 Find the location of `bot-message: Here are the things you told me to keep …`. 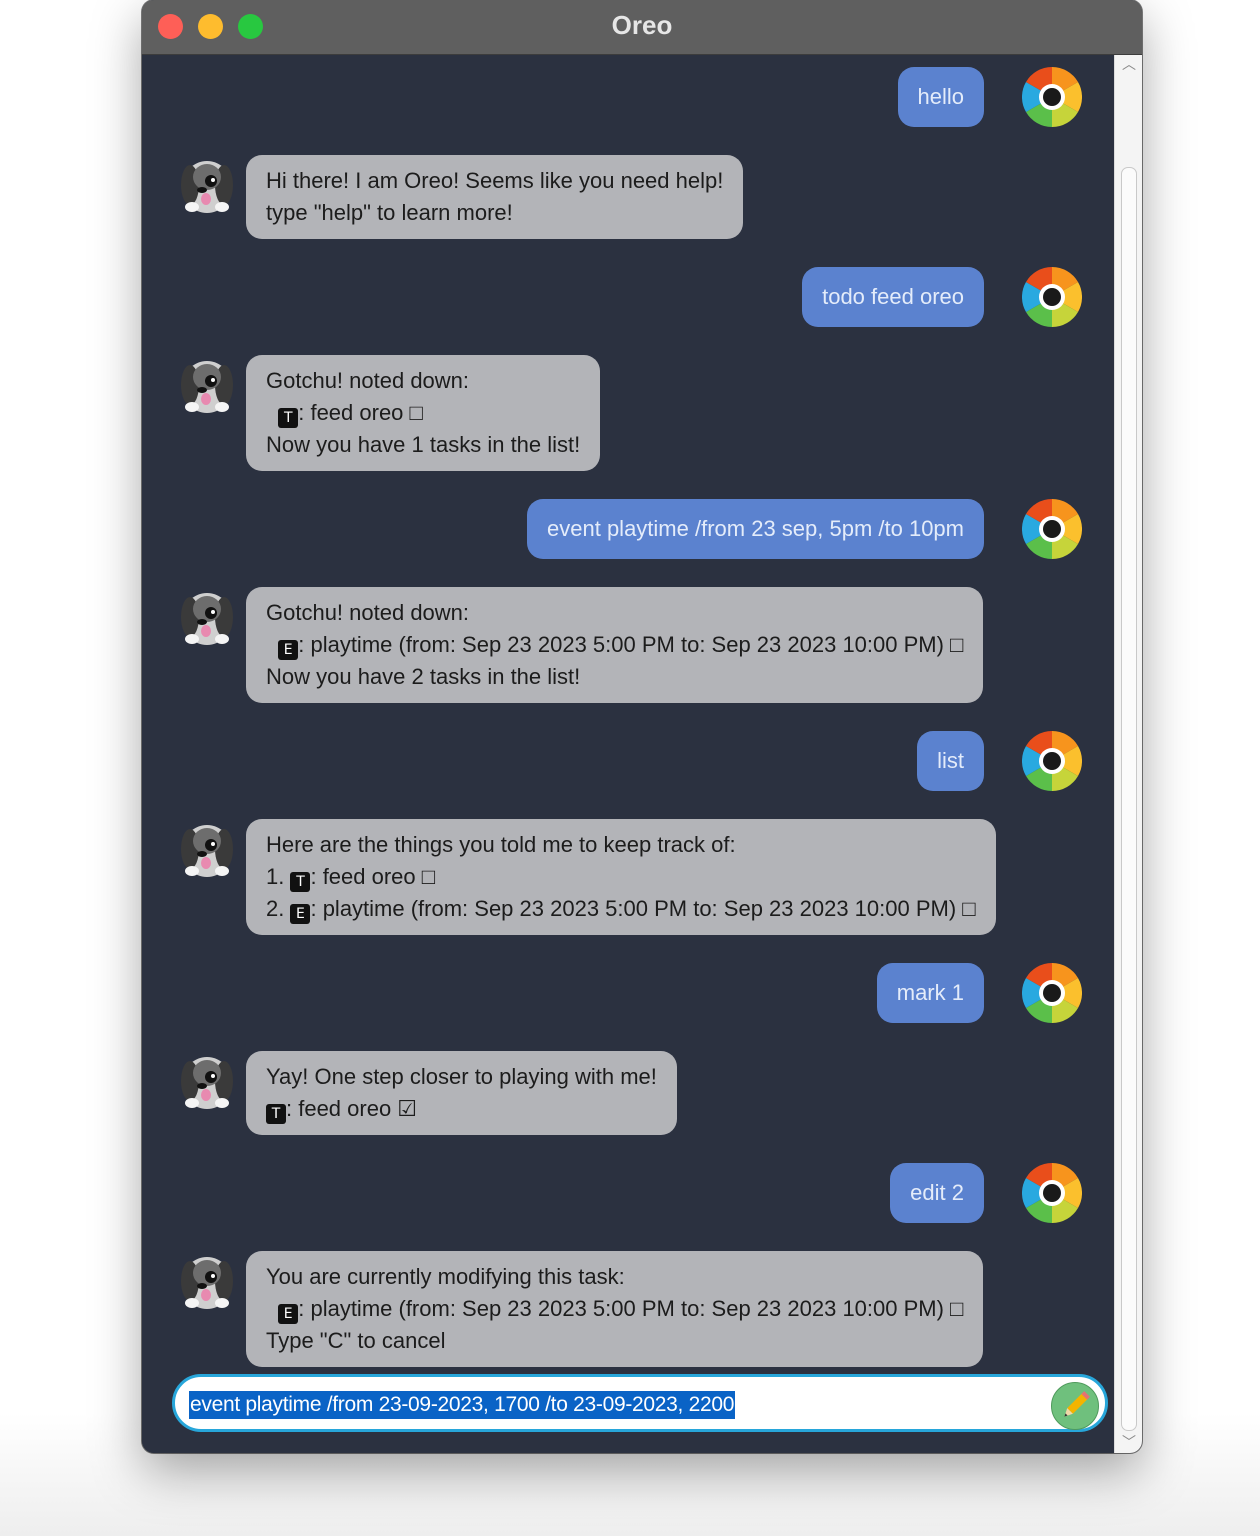

bot-message: Here are the things you told me to keep … is located at coordinates (621, 877).